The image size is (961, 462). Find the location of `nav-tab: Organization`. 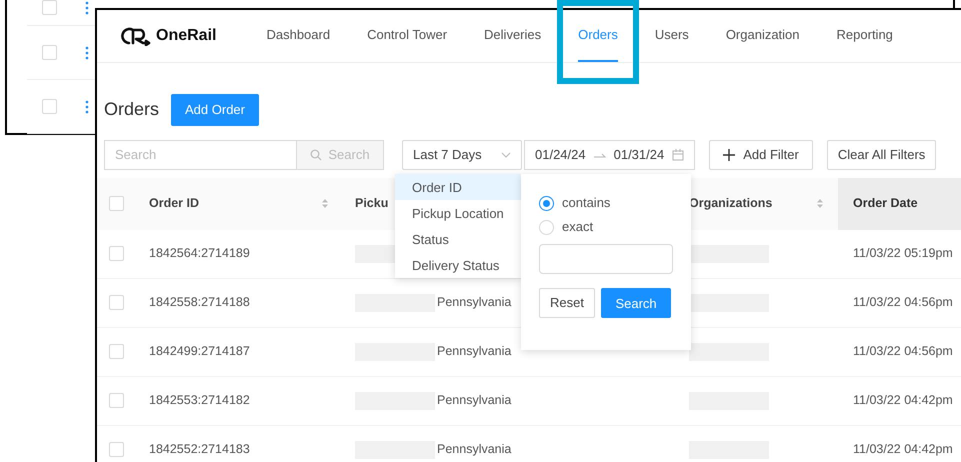

nav-tab: Organization is located at coordinates (763, 36).